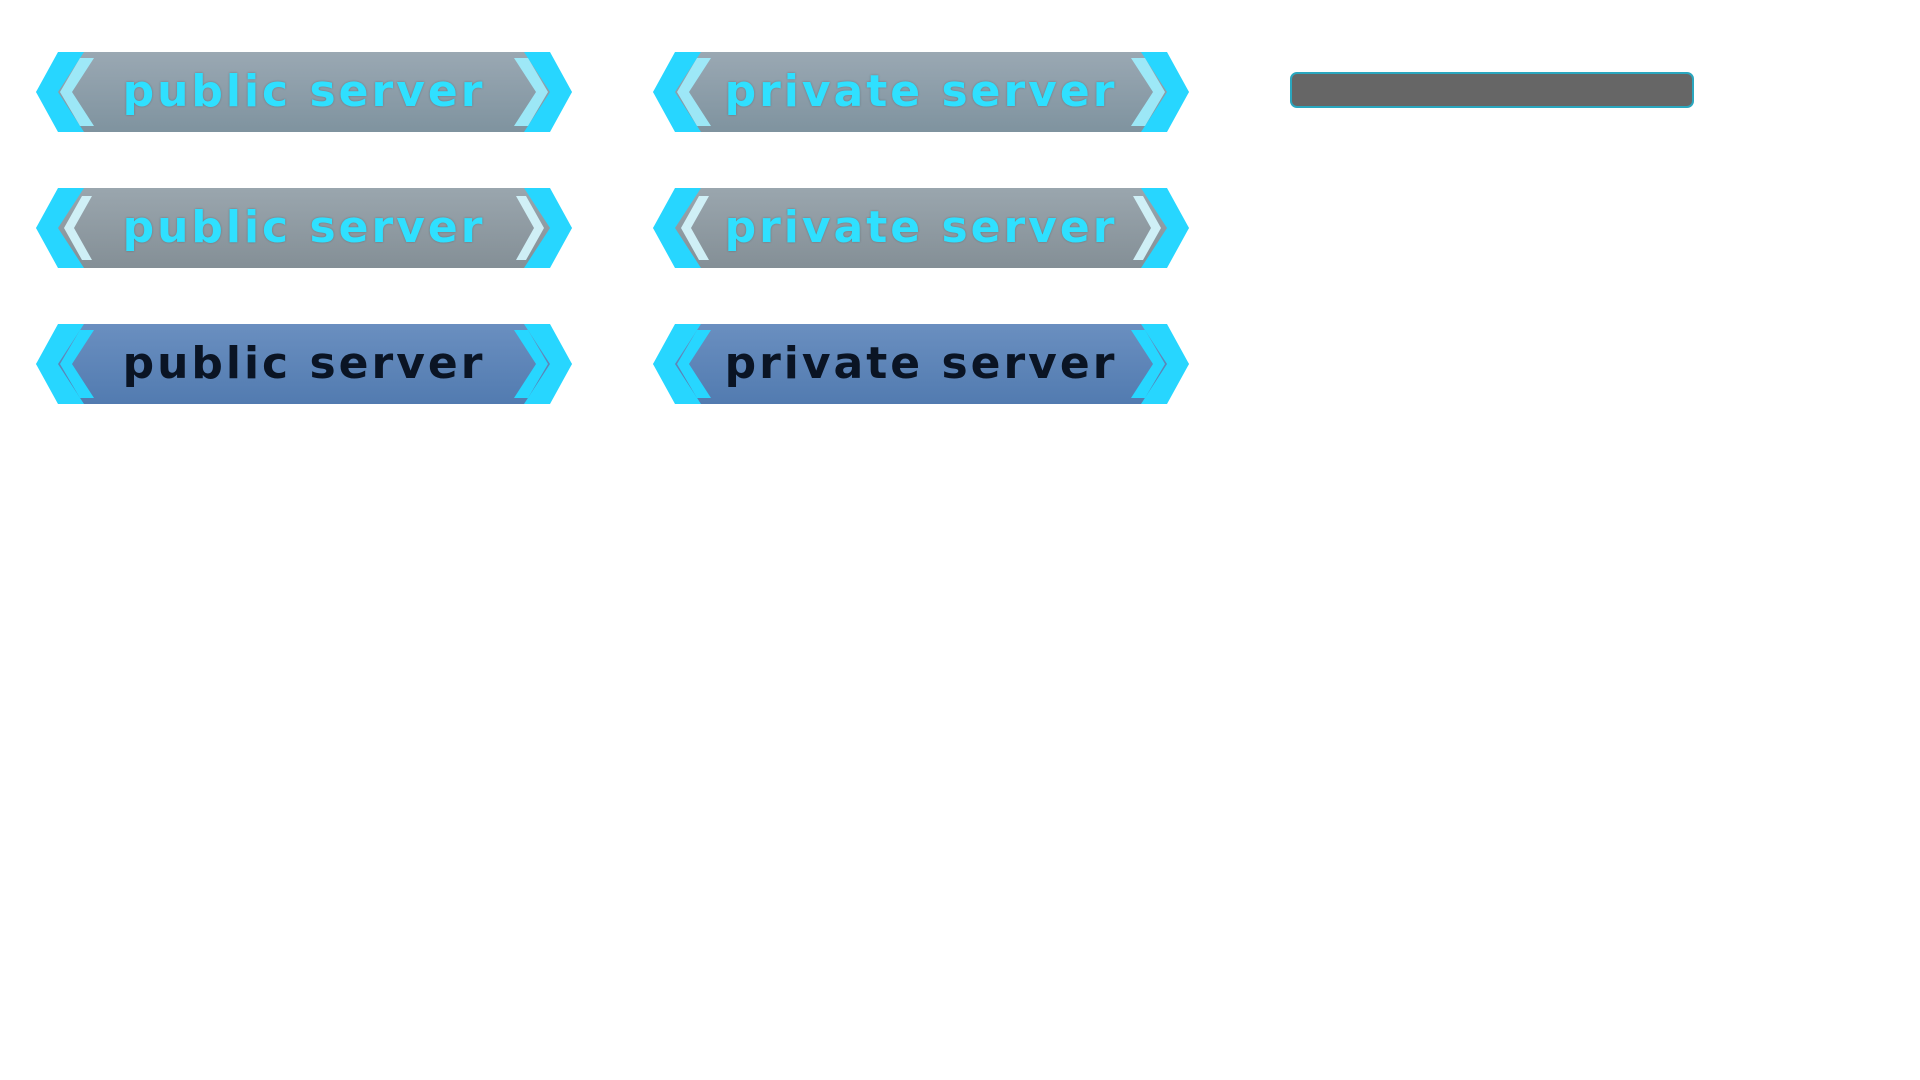 This screenshot has height=1080, width=1920. Describe the element at coordinates (1492, 90) in the screenshot. I see `progress-bar` at that location.